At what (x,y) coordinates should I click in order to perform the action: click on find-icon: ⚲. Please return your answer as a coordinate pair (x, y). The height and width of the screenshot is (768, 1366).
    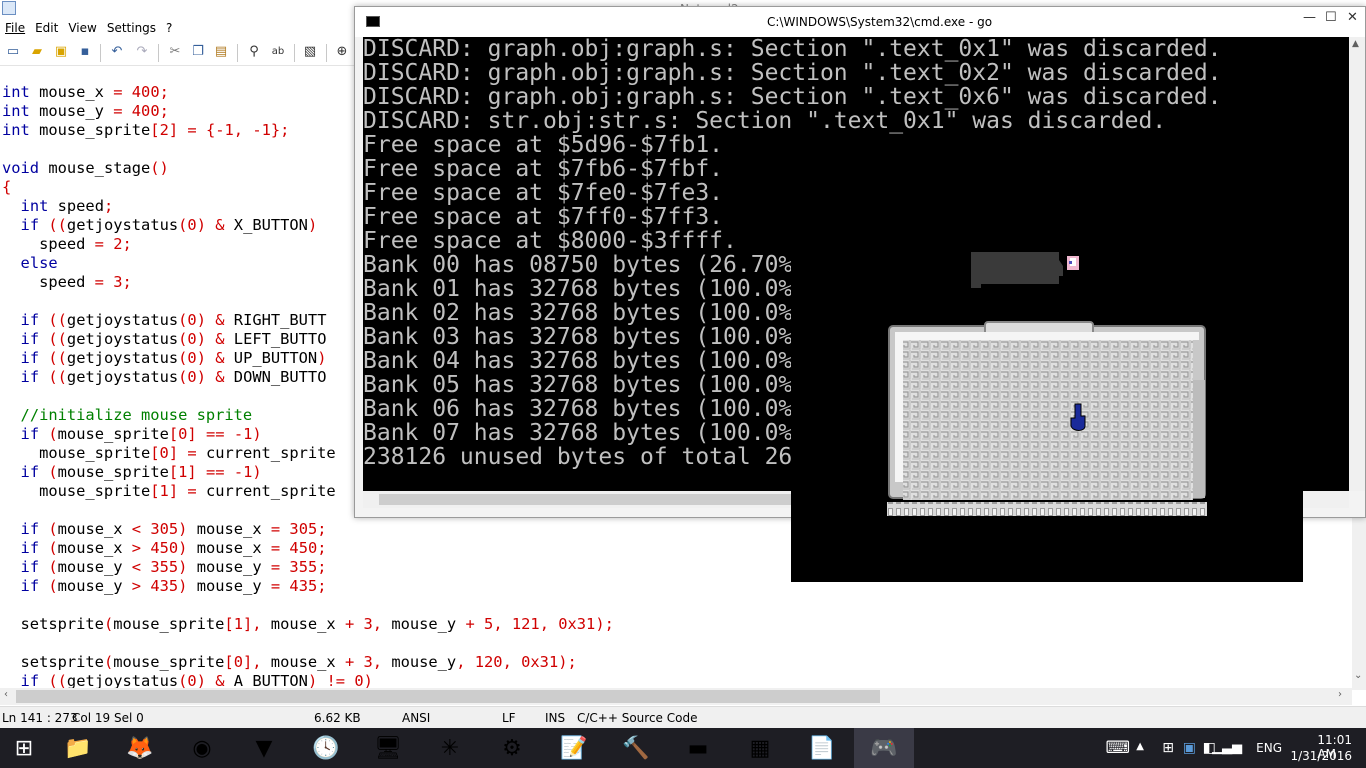
    Looking at the image, I should click on (254, 52).